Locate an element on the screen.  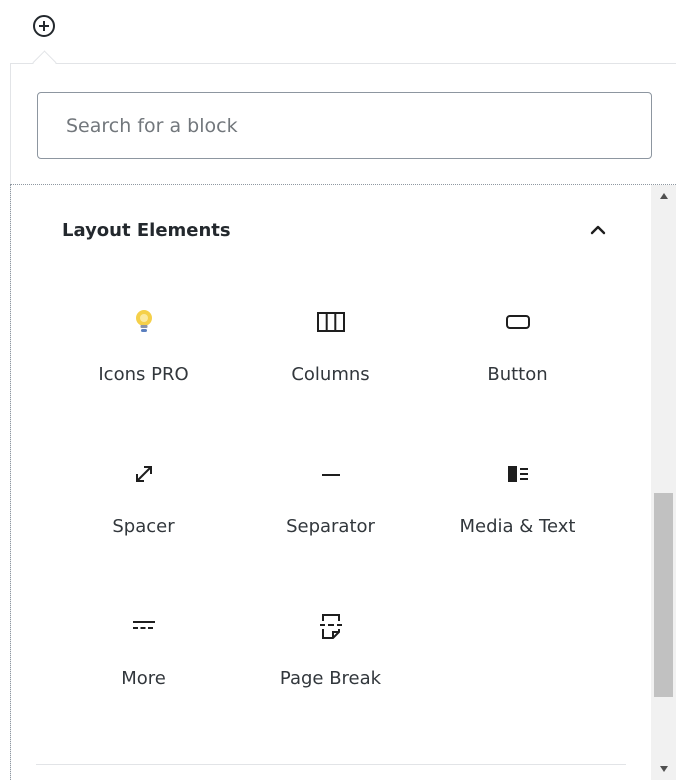
panel-divider is located at coordinates (331, 764).